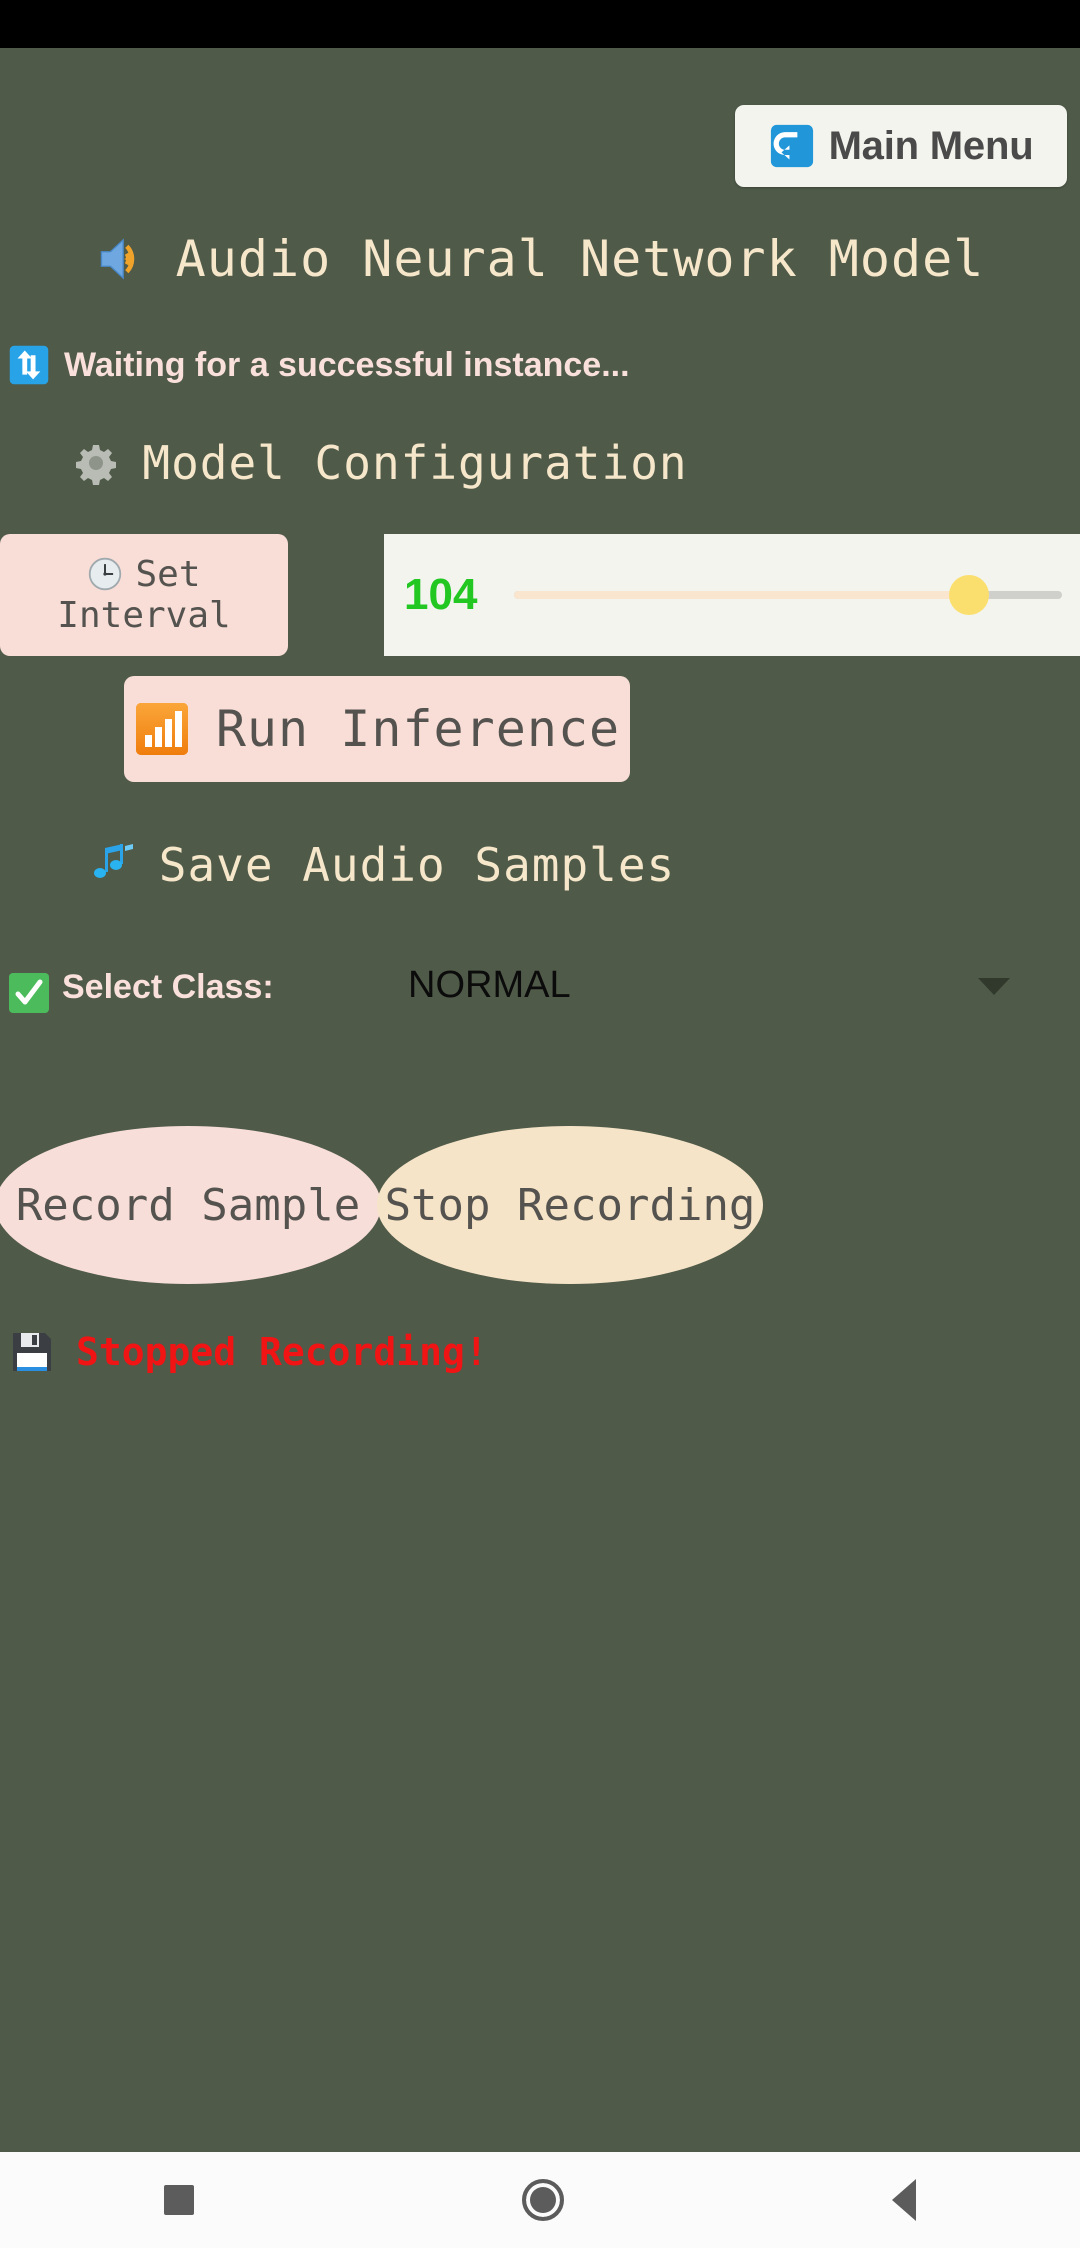 This screenshot has width=1080, height=2248. Describe the element at coordinates (161, 729) in the screenshot. I see `bar-chart-icon` at that location.